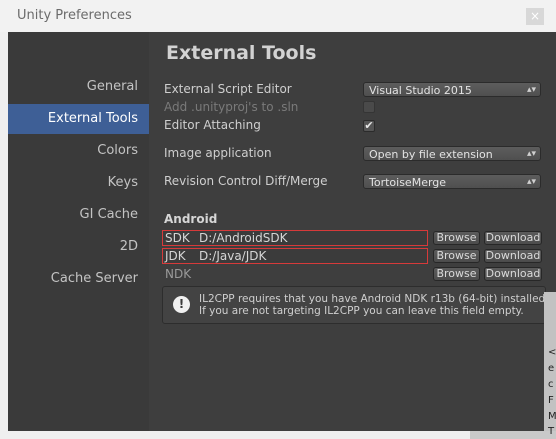  What do you see at coordinates (295, 238) in the screenshot?
I see `sdk-path-field: SDK D:/AndroidSDK` at bounding box center [295, 238].